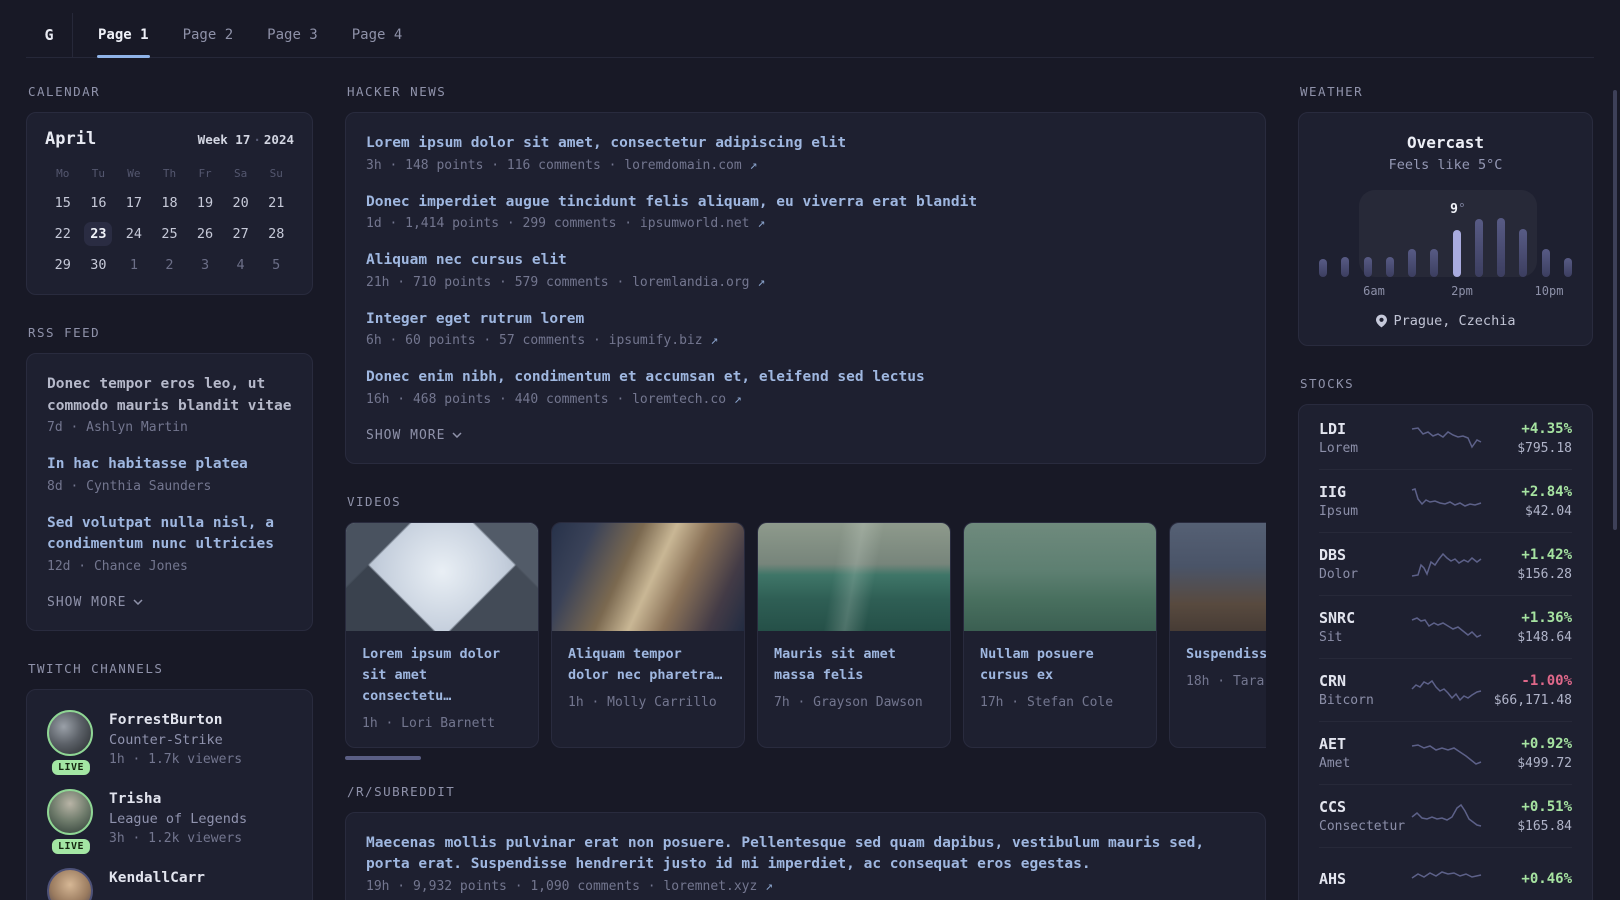 The width and height of the screenshot is (1620, 900). What do you see at coordinates (49, 35) in the screenshot?
I see `app-logo: G` at bounding box center [49, 35].